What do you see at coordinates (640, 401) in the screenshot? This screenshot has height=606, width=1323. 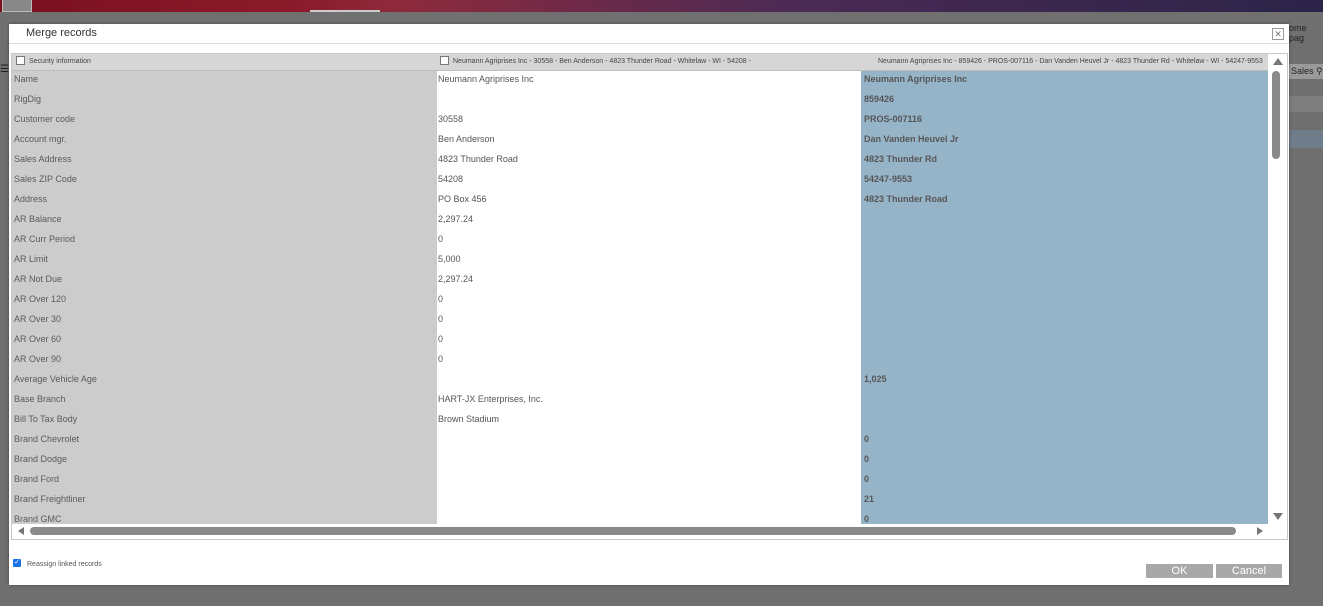 I see `table-row: Base Branch HART-JX Enterprises, Inc.` at bounding box center [640, 401].